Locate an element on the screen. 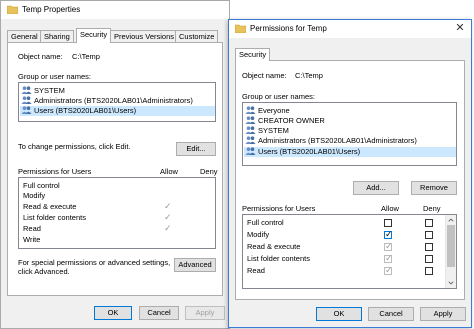 The image size is (474, 329). scrollbar-thumb is located at coordinates (451, 246).